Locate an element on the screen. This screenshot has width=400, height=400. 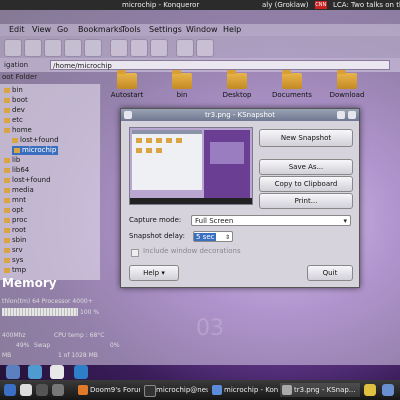
dialog-titlebar: tr3.png - KSnapshot is located at coordinates (240, 115).